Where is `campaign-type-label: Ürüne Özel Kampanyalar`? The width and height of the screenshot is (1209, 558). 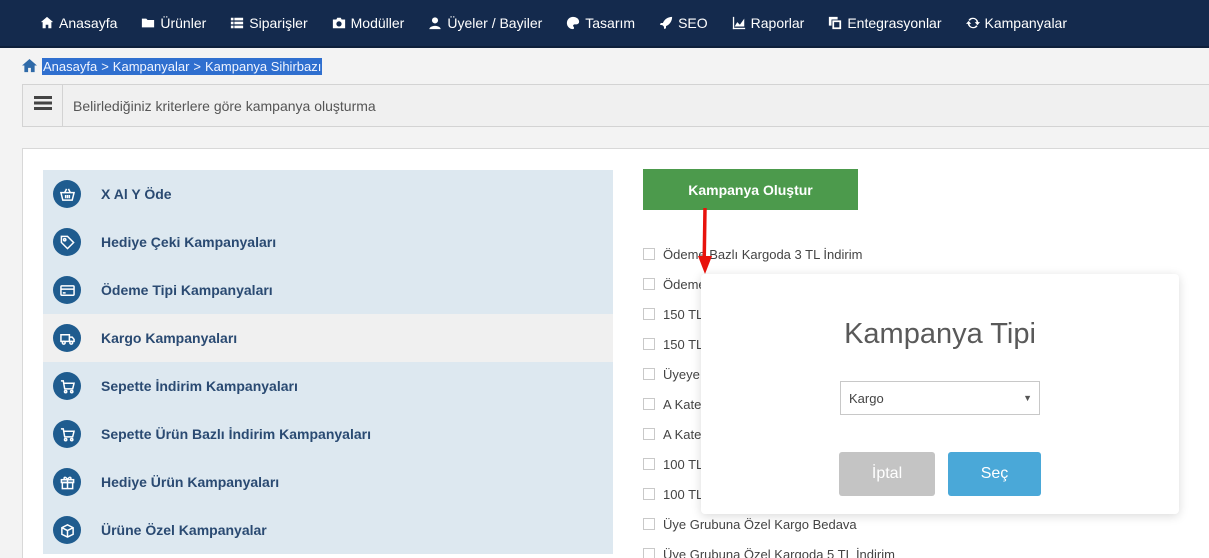 campaign-type-label: Ürüne Özel Kampanyalar is located at coordinates (184, 530).